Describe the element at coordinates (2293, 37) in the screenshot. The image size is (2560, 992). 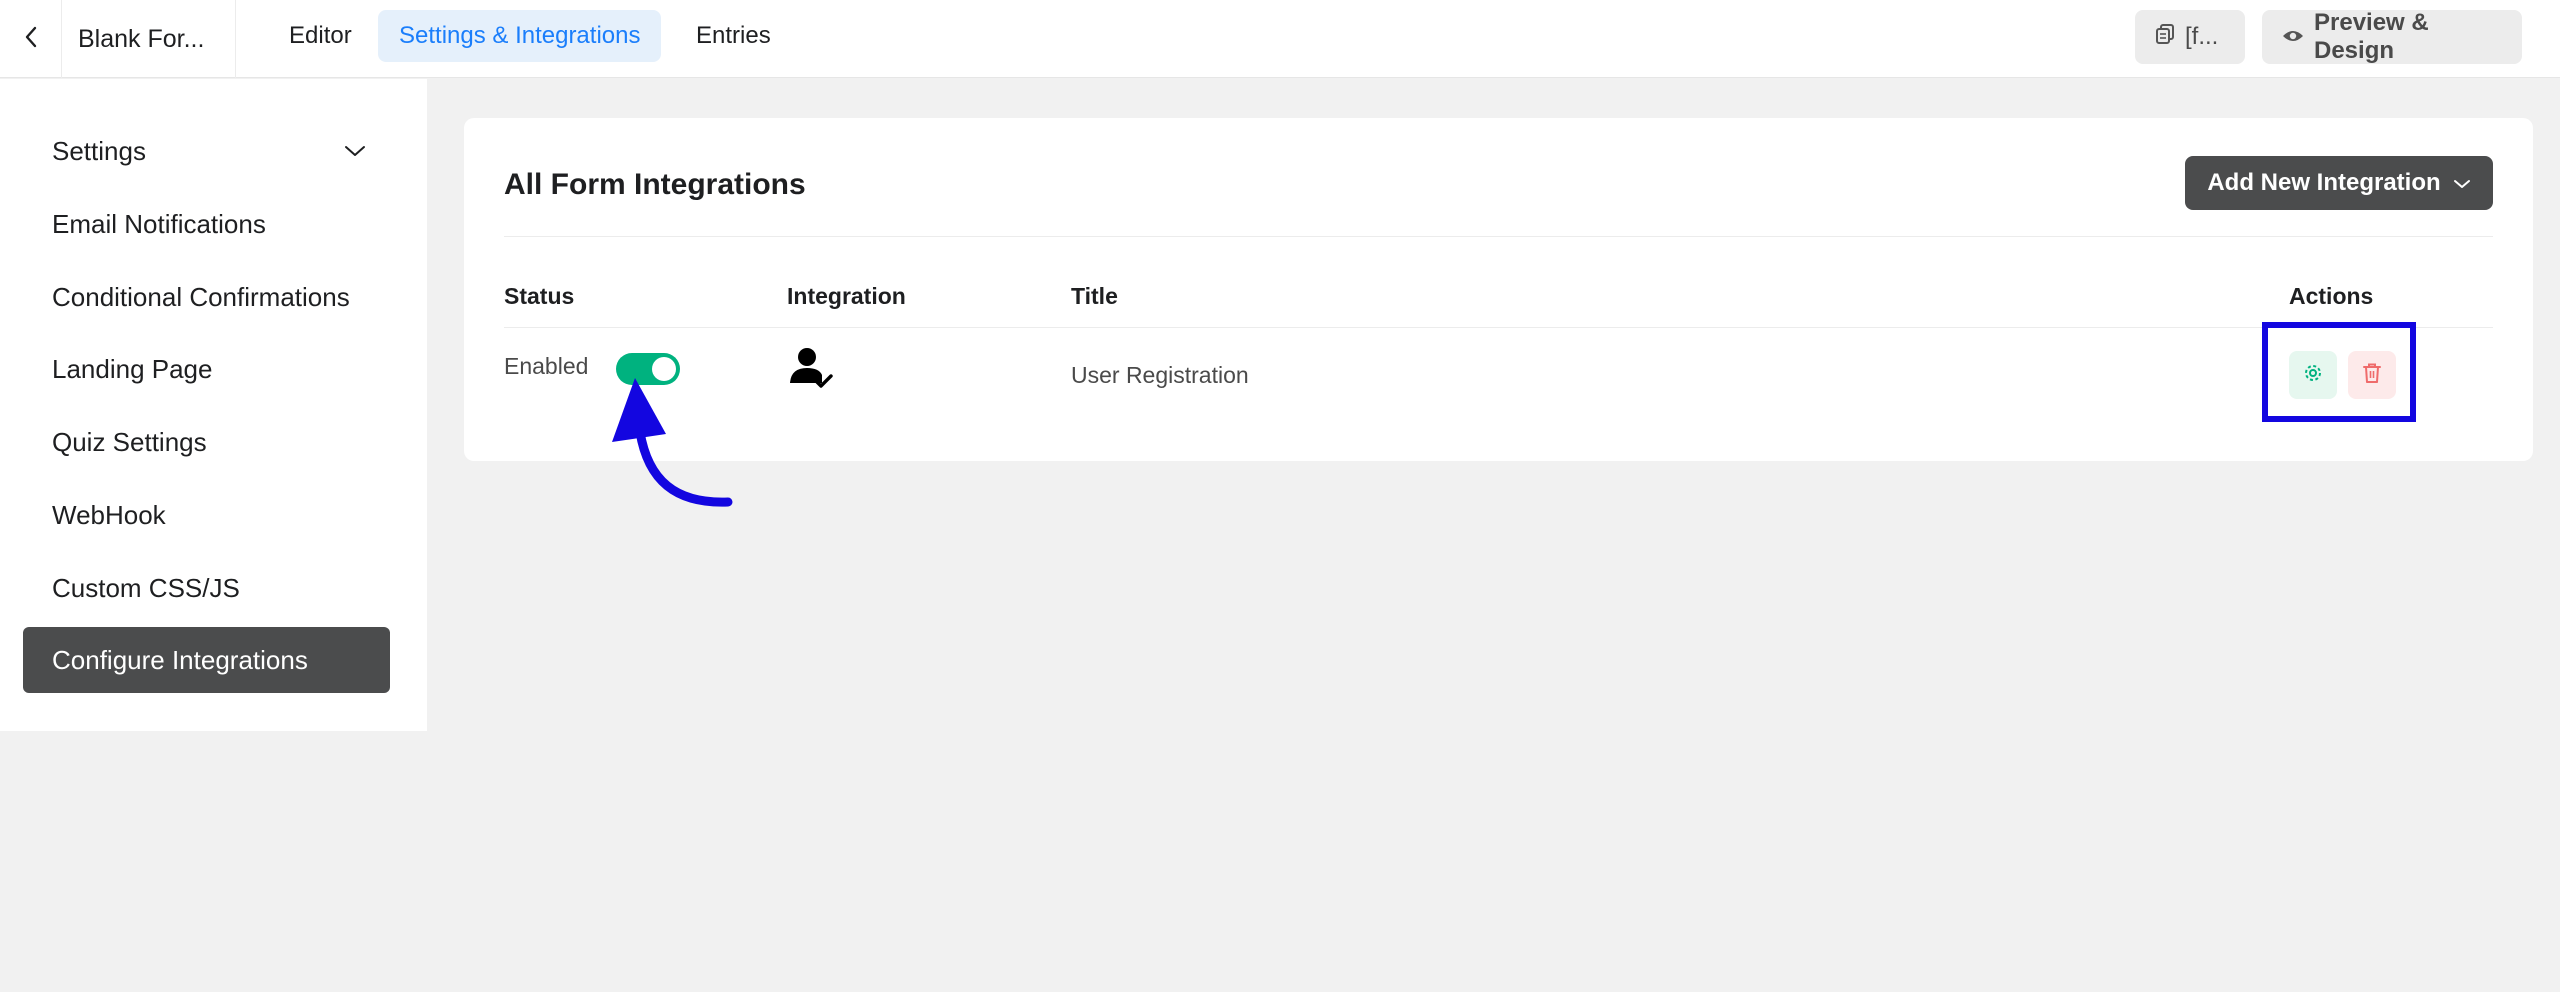
I see `eye-icon` at that location.